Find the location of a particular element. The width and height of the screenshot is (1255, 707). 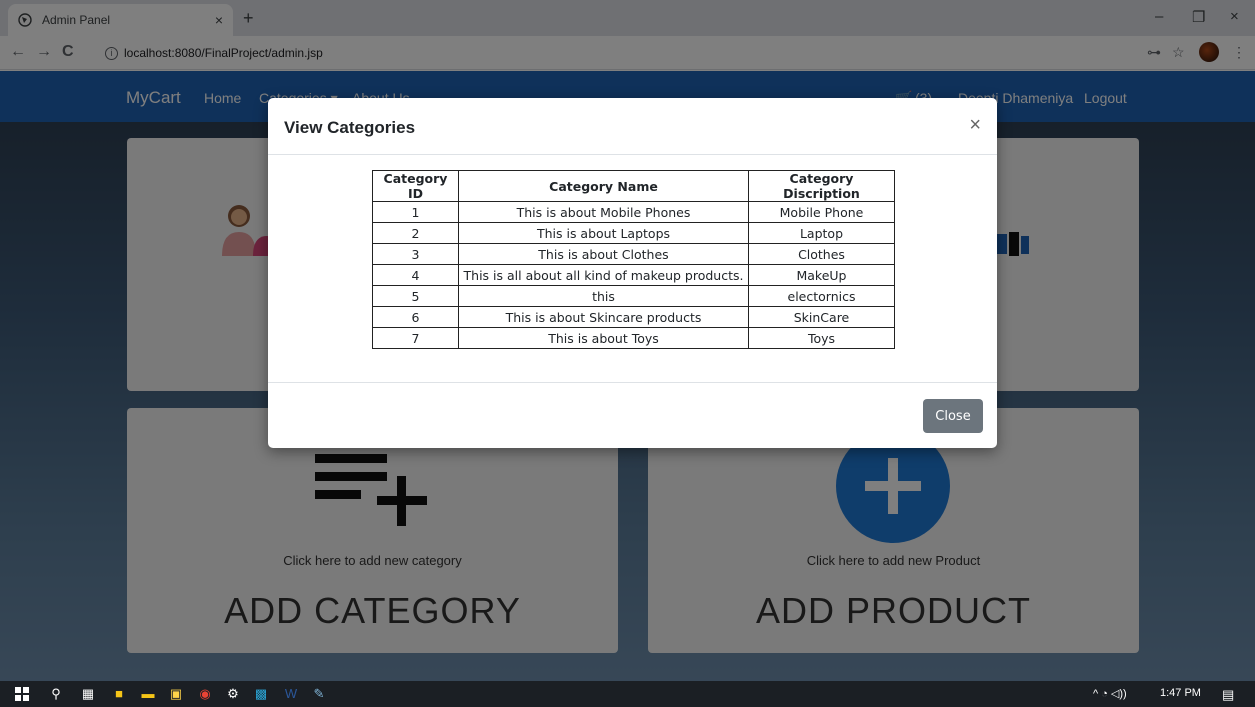

word-icon: W is located at coordinates (291, 694).